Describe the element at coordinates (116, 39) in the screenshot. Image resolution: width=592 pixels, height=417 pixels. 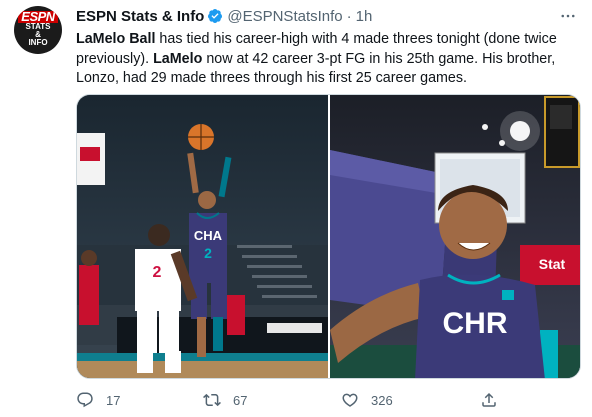
I see `bold-mention-1: LaMelo Ball` at that location.